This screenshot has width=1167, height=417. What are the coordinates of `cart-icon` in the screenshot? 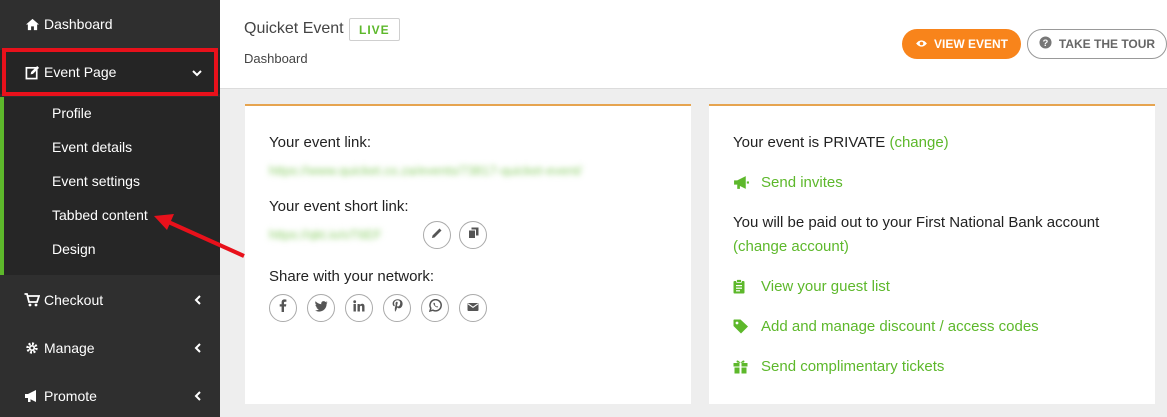 It's located at (32, 300).